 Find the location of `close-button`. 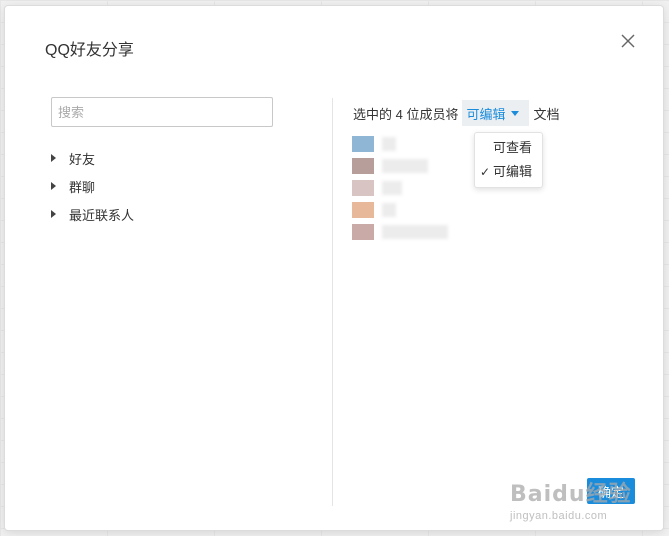

close-button is located at coordinates (628, 41).